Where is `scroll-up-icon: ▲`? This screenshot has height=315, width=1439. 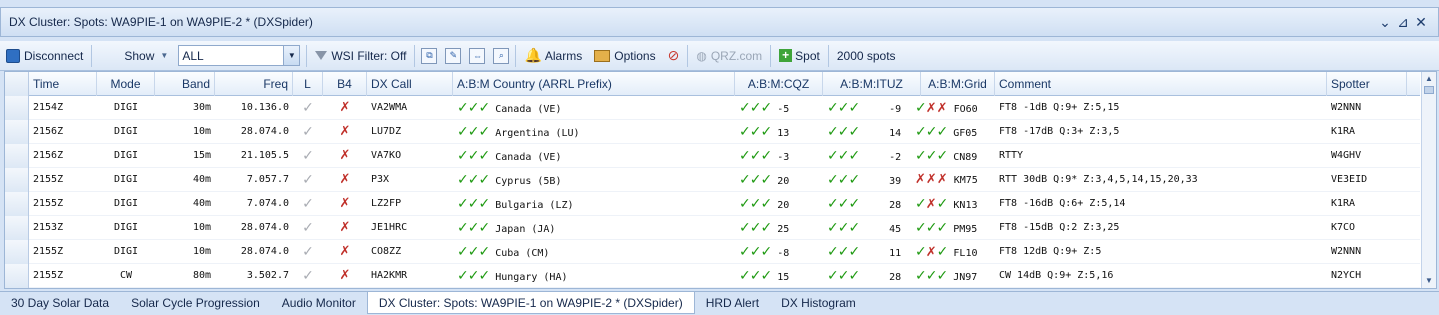
scroll-up-icon: ▲ is located at coordinates (1429, 79).